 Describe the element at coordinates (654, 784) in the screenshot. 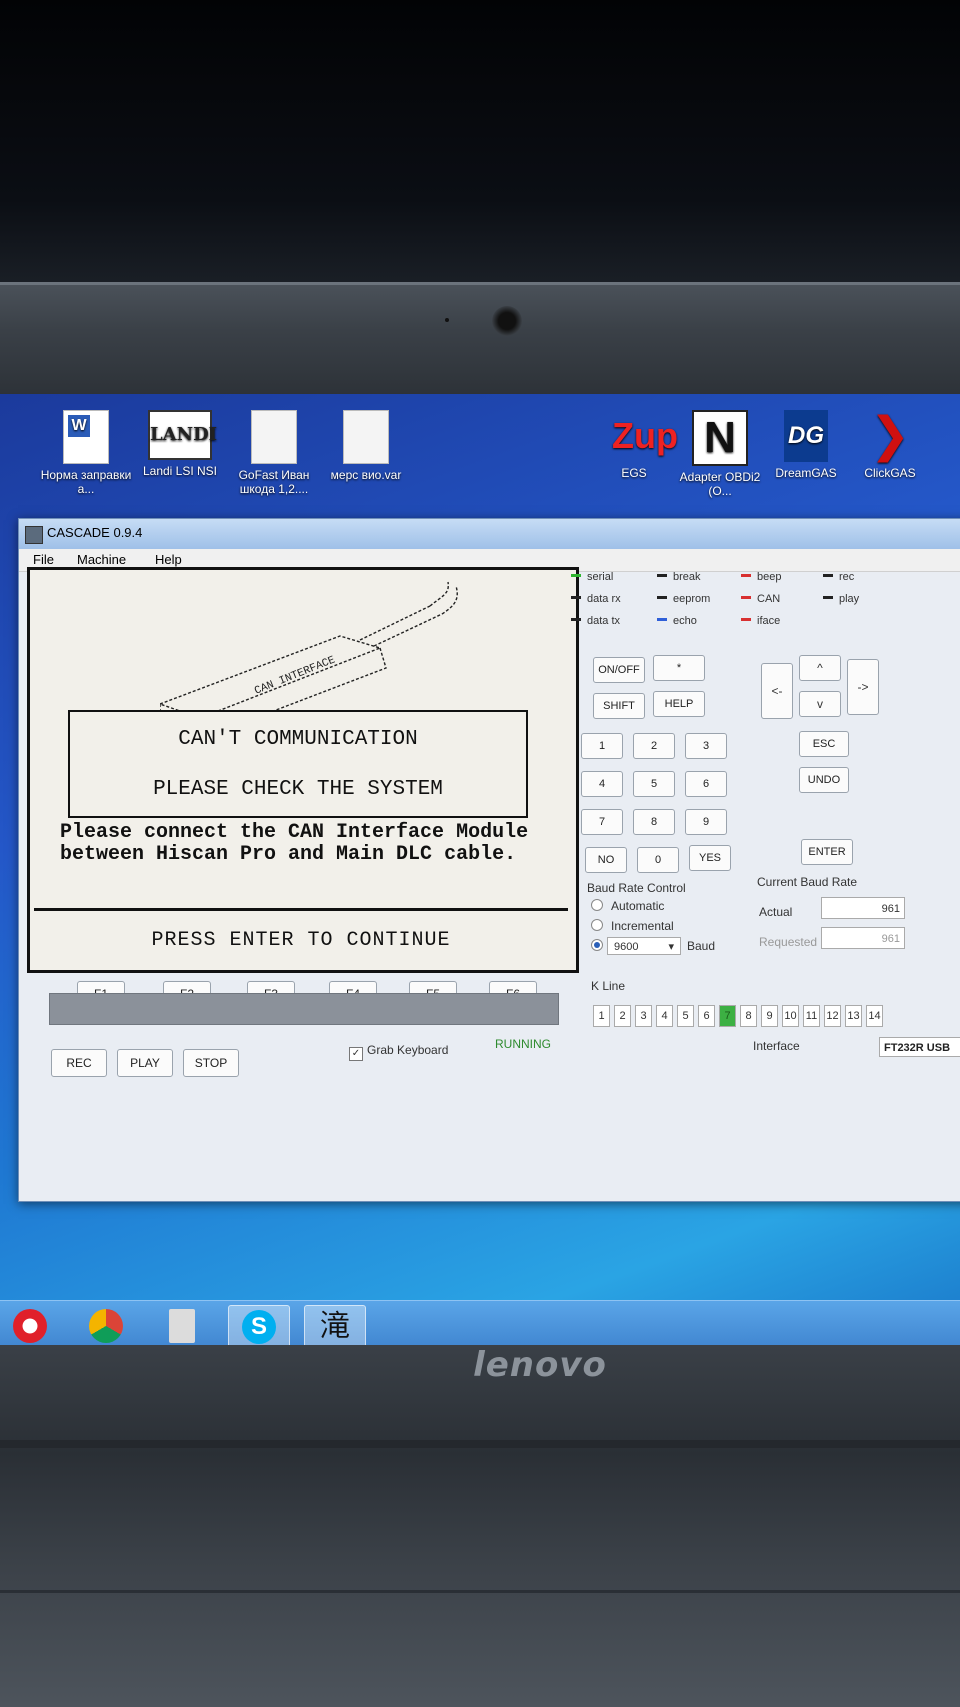

I see `key-5: 5` at that location.